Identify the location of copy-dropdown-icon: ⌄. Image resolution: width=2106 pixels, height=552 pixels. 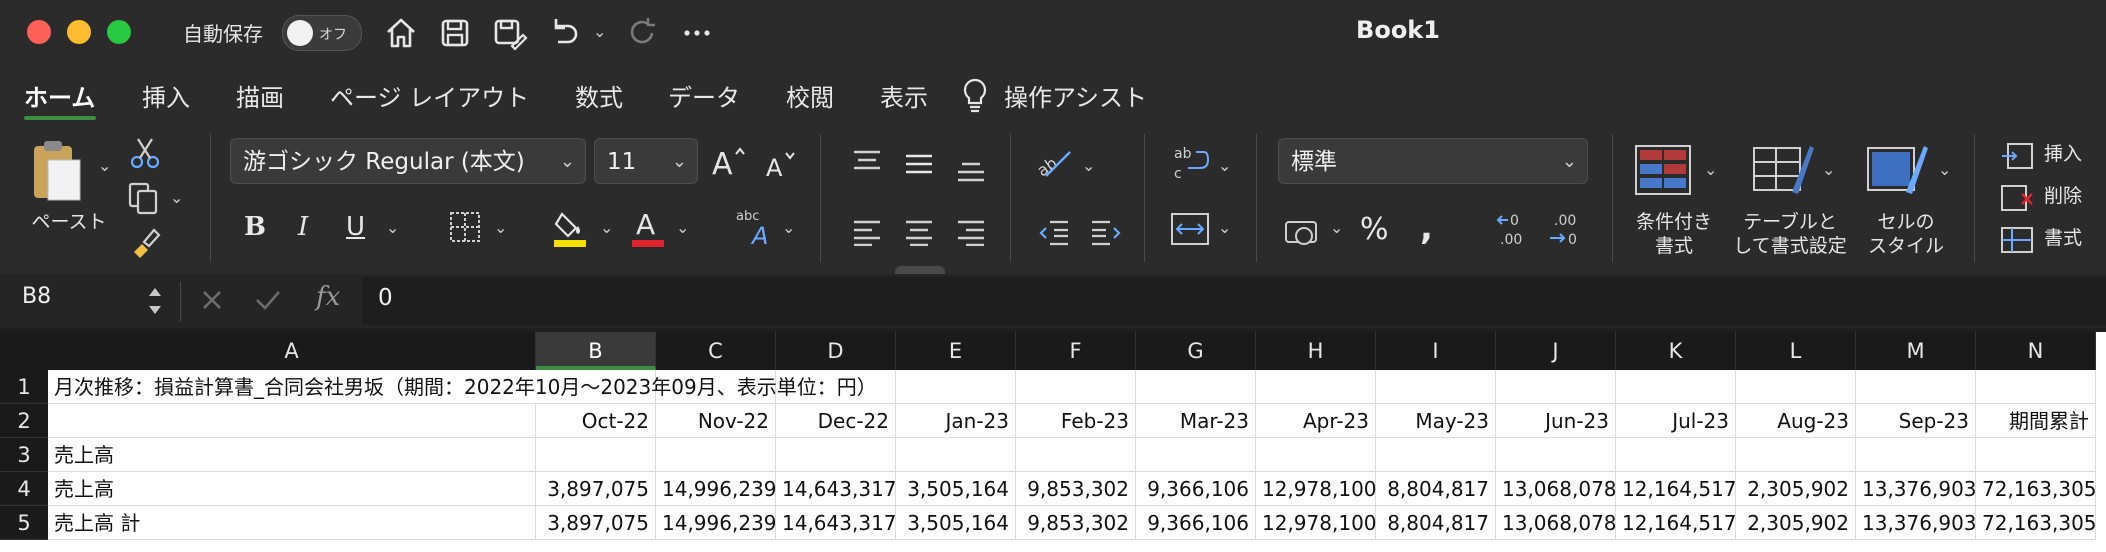
(176, 197).